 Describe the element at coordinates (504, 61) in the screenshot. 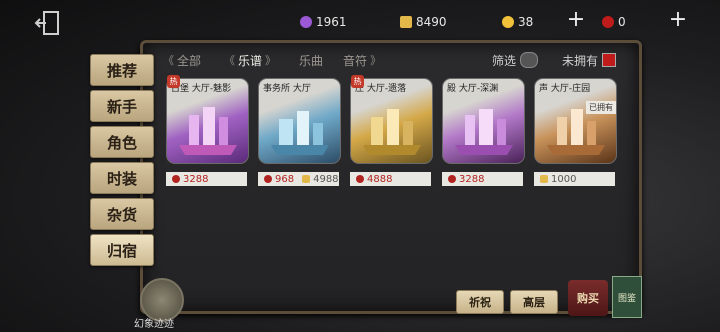

I see `filter-label: 筛选` at that location.